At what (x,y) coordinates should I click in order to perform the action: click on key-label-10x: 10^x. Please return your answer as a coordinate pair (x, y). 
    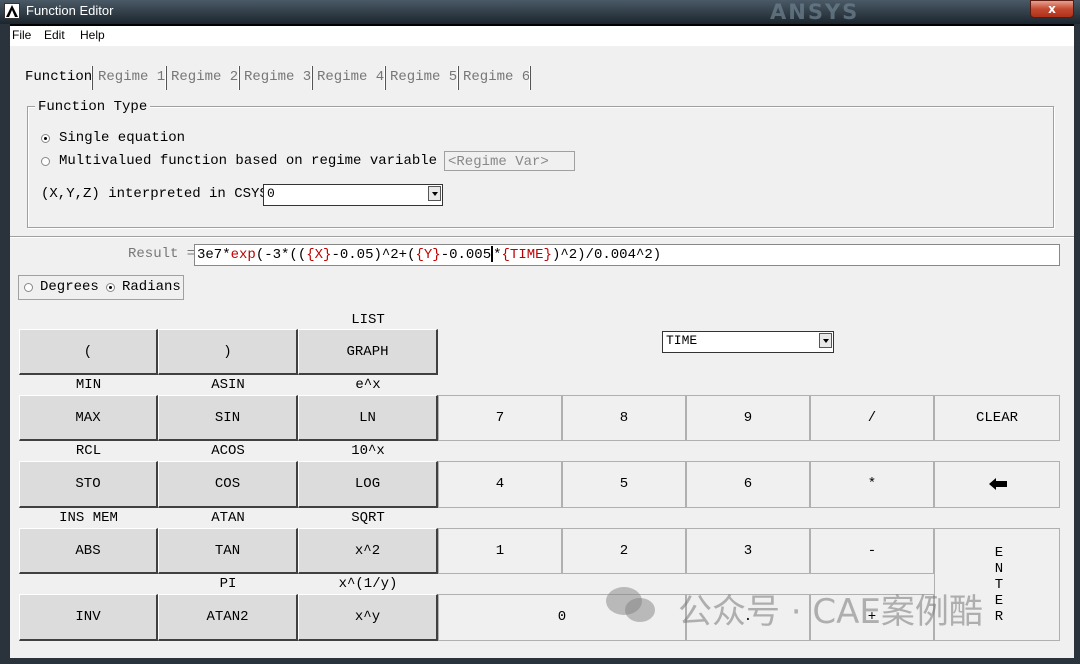
    Looking at the image, I should click on (368, 451).